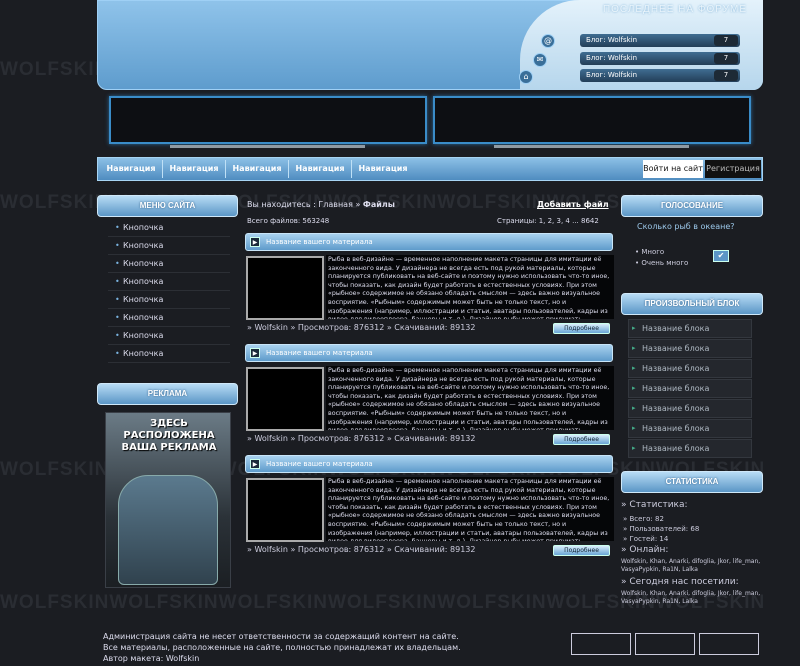  Describe the element at coordinates (168, 530) in the screenshot. I see `car-image` at that location.